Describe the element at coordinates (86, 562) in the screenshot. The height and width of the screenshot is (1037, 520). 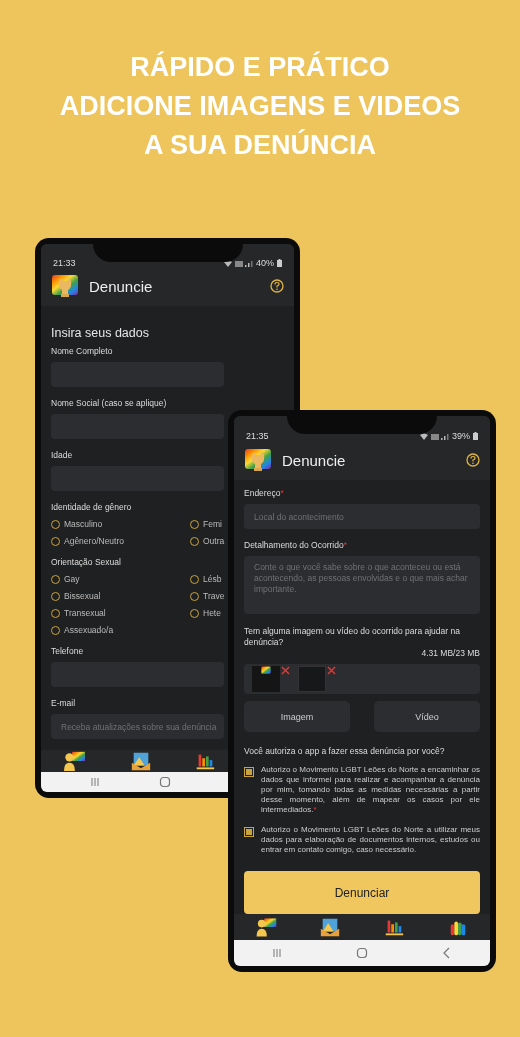
I see `field-label: Orientação Sexual` at that location.